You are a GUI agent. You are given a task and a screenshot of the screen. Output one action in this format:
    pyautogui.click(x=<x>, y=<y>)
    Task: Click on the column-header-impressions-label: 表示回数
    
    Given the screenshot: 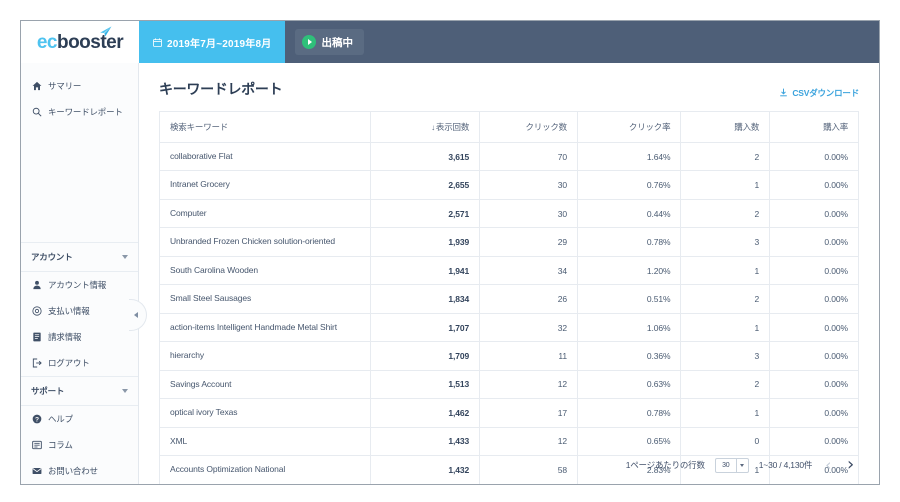 What is the action you would take?
    pyautogui.click(x=452, y=127)
    